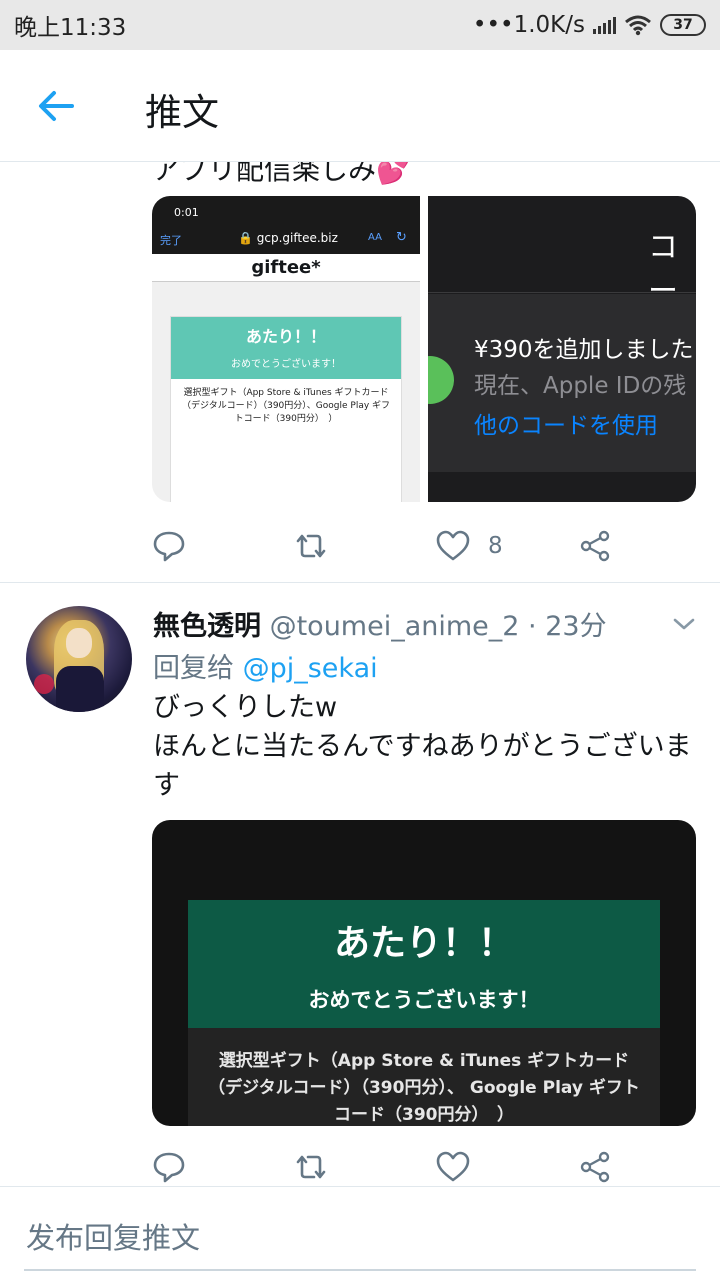 The width and height of the screenshot is (720, 1280). Describe the element at coordinates (44, 684) in the screenshot. I see `avatar-glow` at that location.